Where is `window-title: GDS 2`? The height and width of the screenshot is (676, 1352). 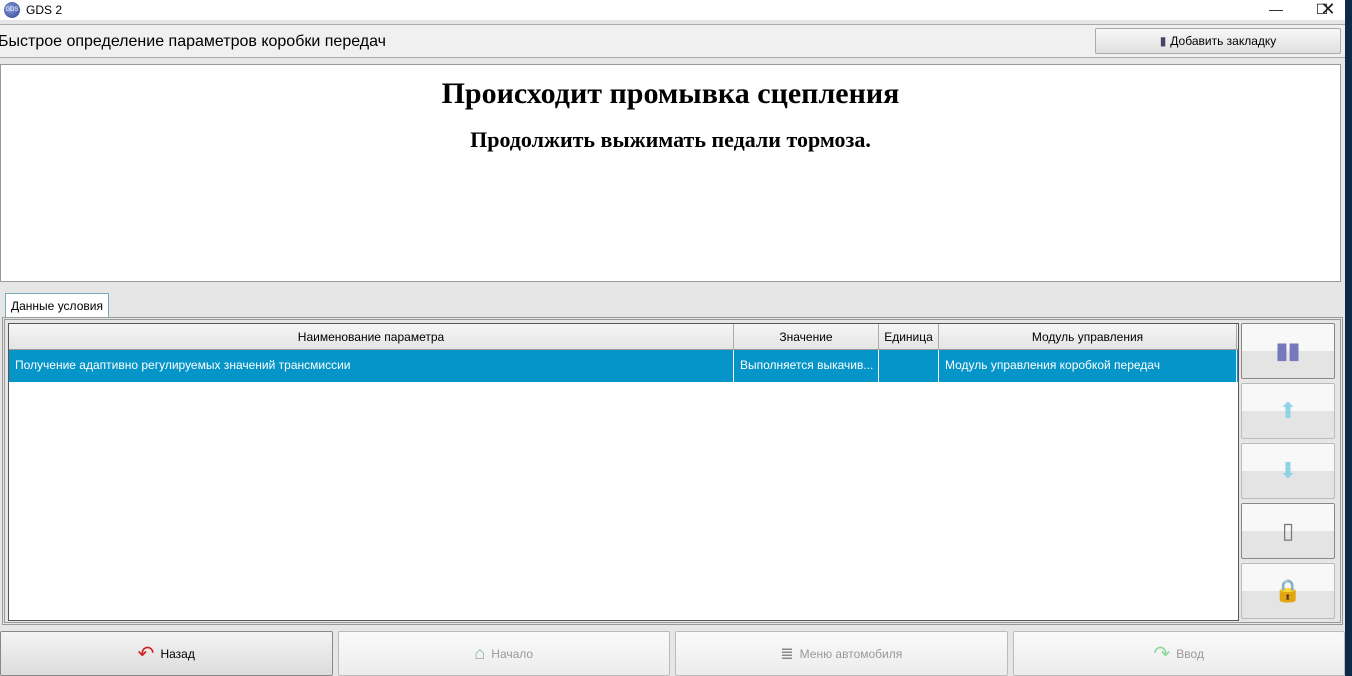 window-title: GDS 2 is located at coordinates (44, 10).